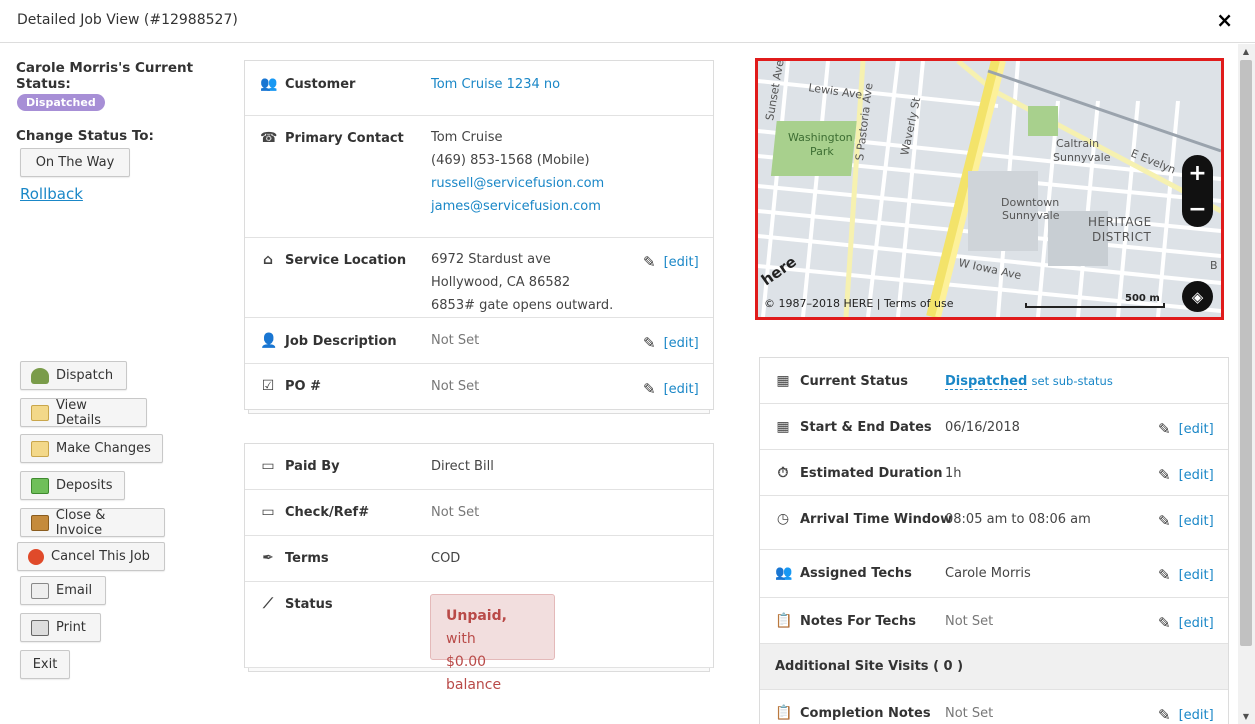 The height and width of the screenshot is (724, 1255). What do you see at coordinates (681, 389) in the screenshot?
I see `edit-po-link: [edit]` at bounding box center [681, 389].